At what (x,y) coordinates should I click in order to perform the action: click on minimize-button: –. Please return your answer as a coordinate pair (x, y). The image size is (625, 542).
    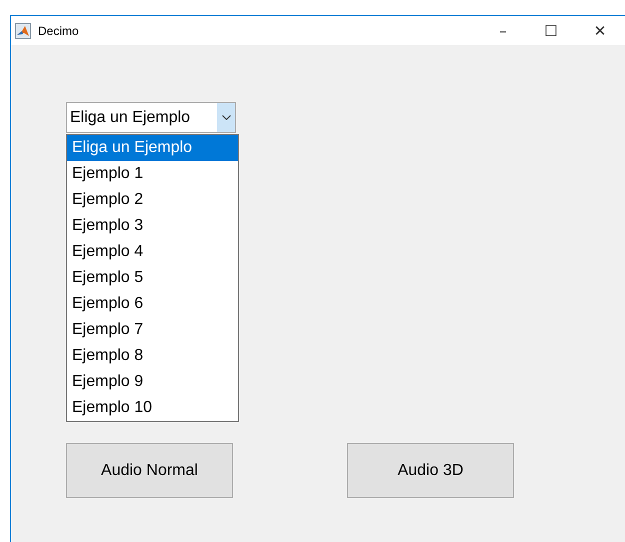
    Looking at the image, I should click on (503, 30).